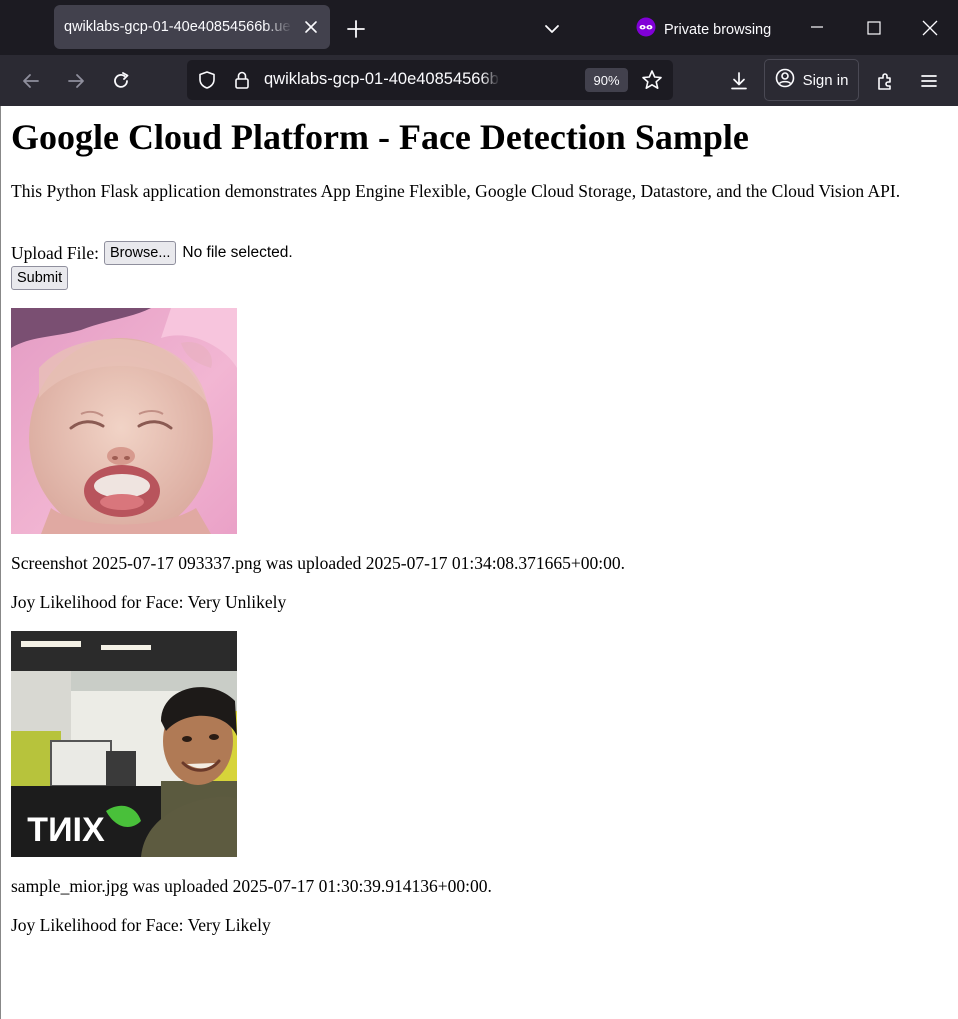  What do you see at coordinates (930, 28) in the screenshot?
I see `window-close-icon` at bounding box center [930, 28].